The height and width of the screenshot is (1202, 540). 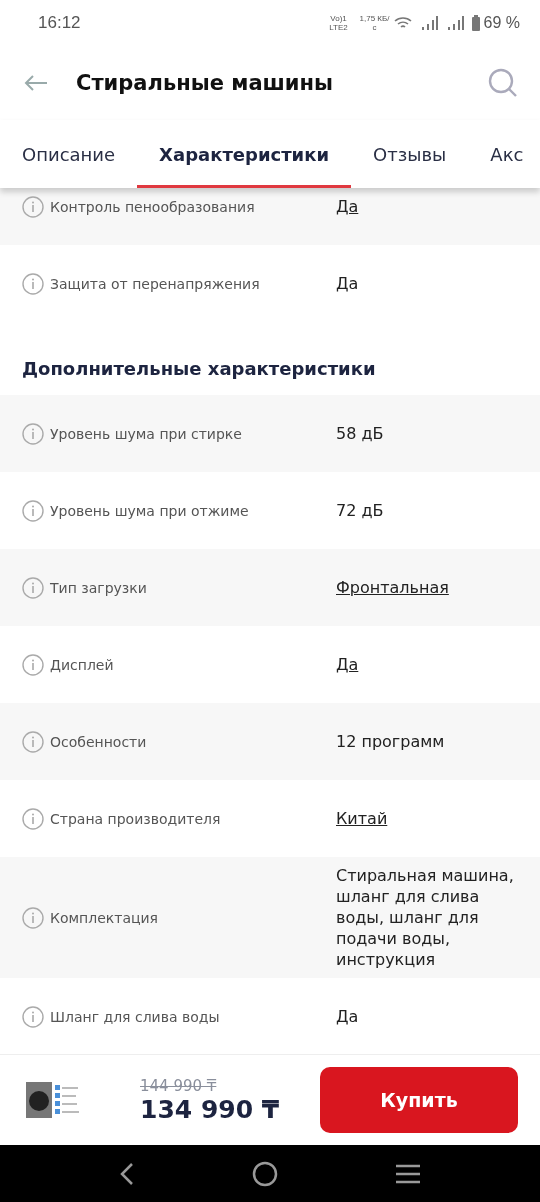 What do you see at coordinates (428, 587) in the screenshot?
I see `spec-value-link: Фронтальная` at bounding box center [428, 587].